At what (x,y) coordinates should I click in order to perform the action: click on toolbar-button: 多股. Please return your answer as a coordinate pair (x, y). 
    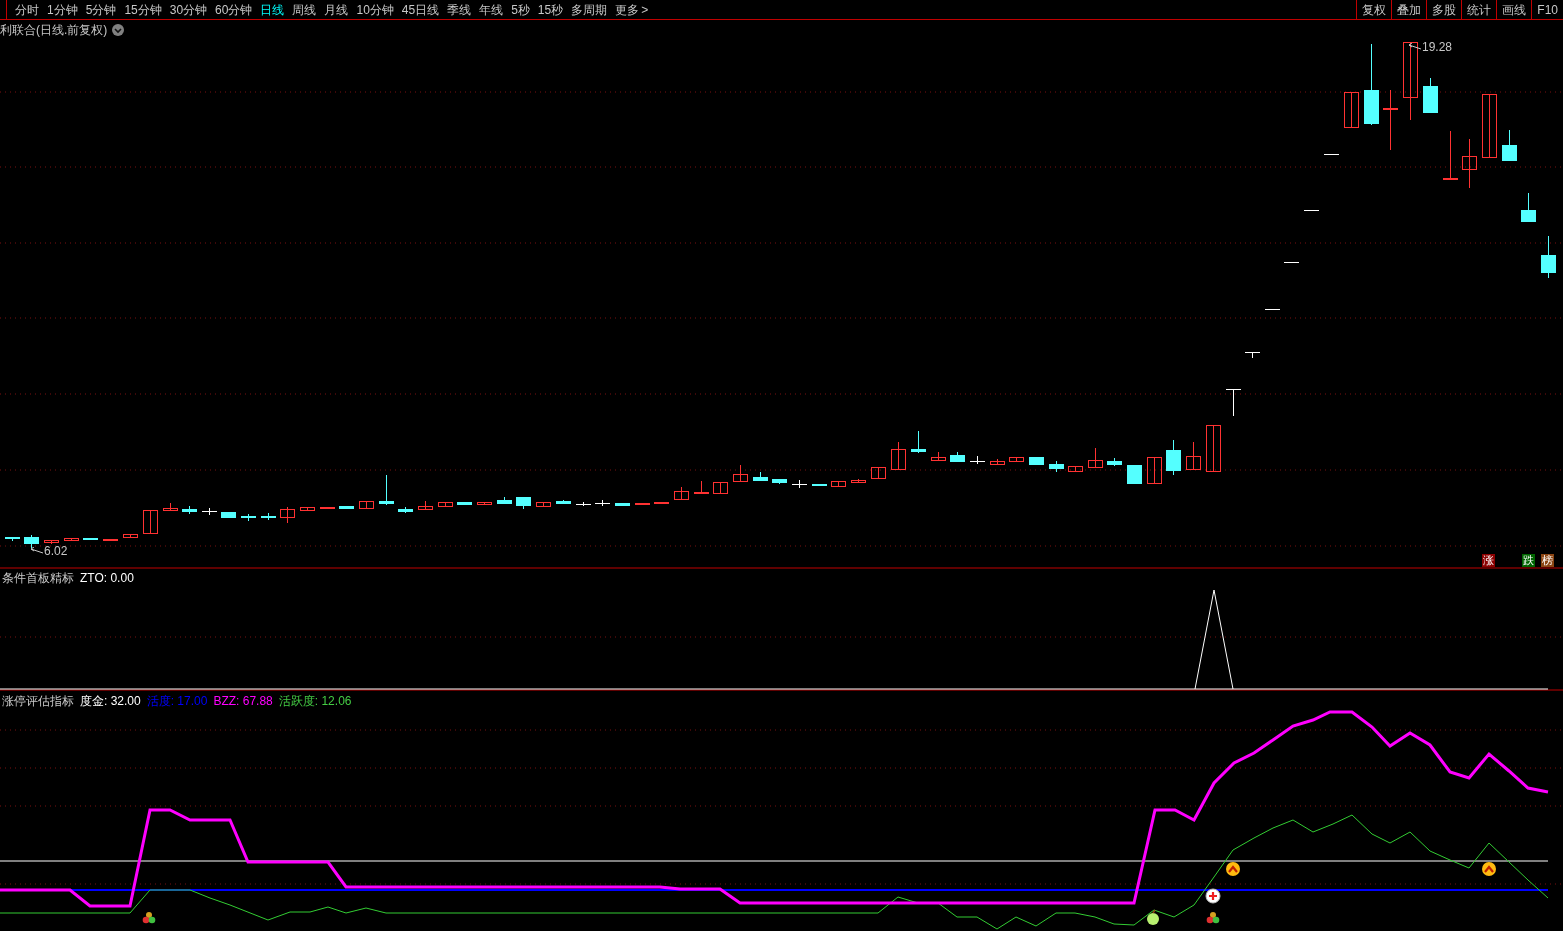
    Looking at the image, I should click on (1444, 9).